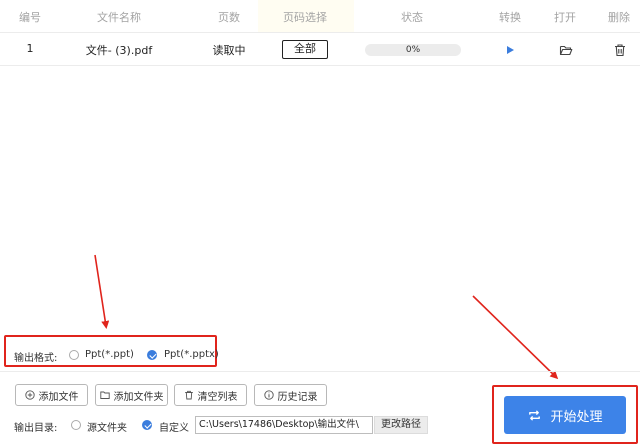 The height and width of the screenshot is (446, 640). I want to click on bottom-separator, so click(320, 371).